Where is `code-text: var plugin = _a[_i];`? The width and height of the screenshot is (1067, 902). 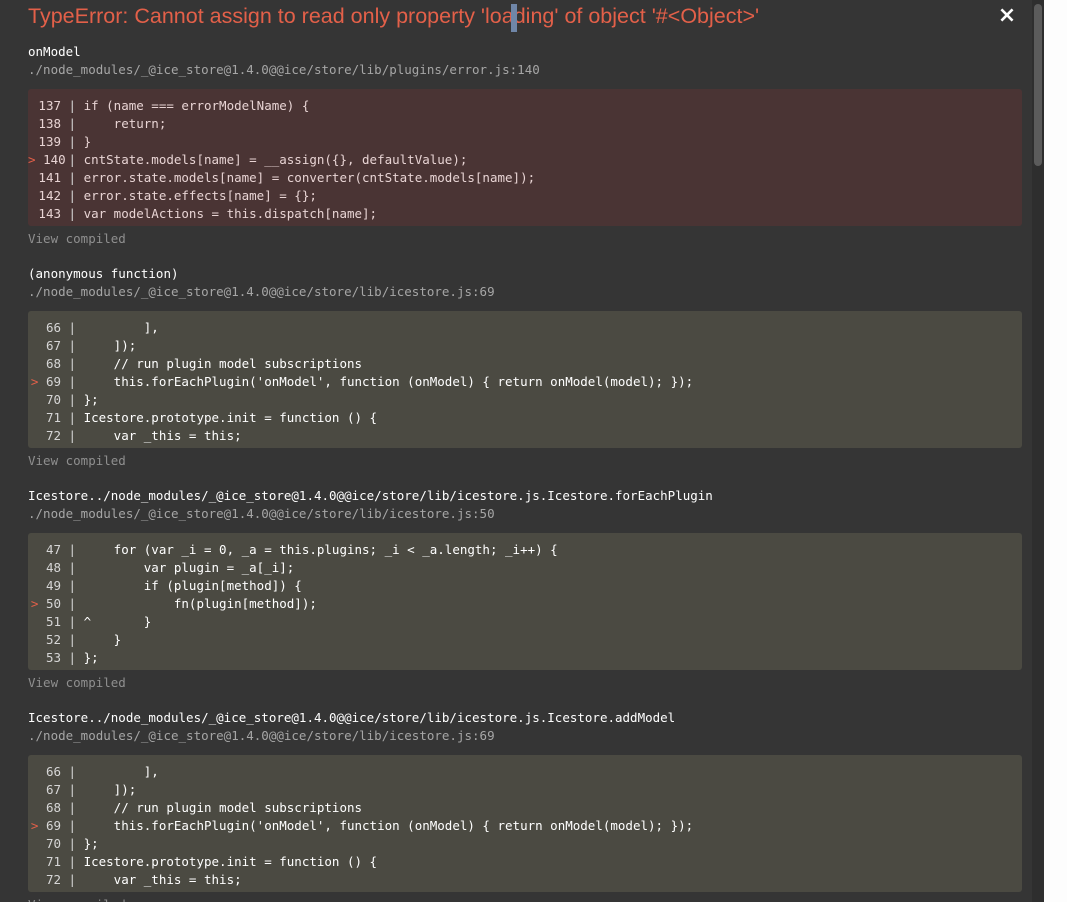
code-text: var plugin = _a[_i]; is located at coordinates (189, 567).